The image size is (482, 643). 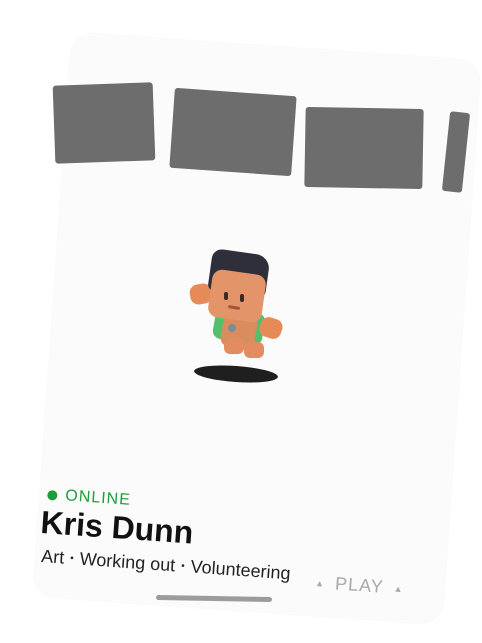 What do you see at coordinates (234, 346) in the screenshot?
I see `avatar-left-leg` at bounding box center [234, 346].